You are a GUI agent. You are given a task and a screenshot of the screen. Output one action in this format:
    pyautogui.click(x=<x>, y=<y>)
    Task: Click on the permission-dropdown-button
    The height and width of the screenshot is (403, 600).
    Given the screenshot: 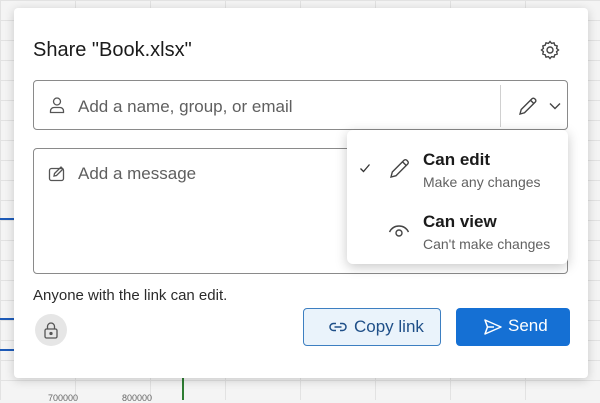 What is the action you would take?
    pyautogui.click(x=539, y=106)
    